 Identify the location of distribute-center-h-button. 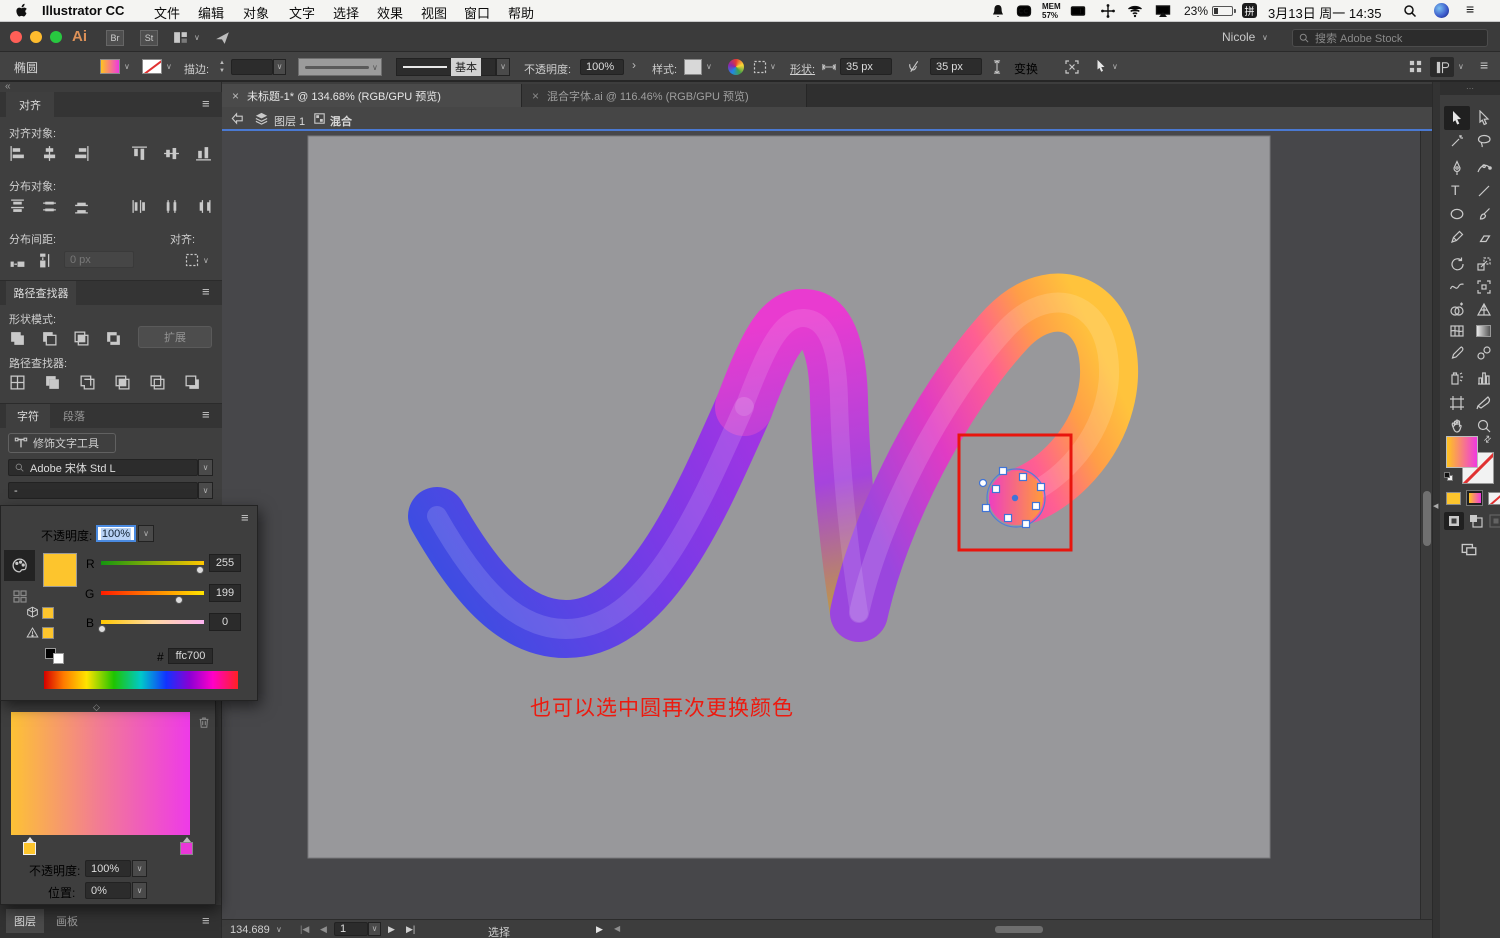
(171, 206).